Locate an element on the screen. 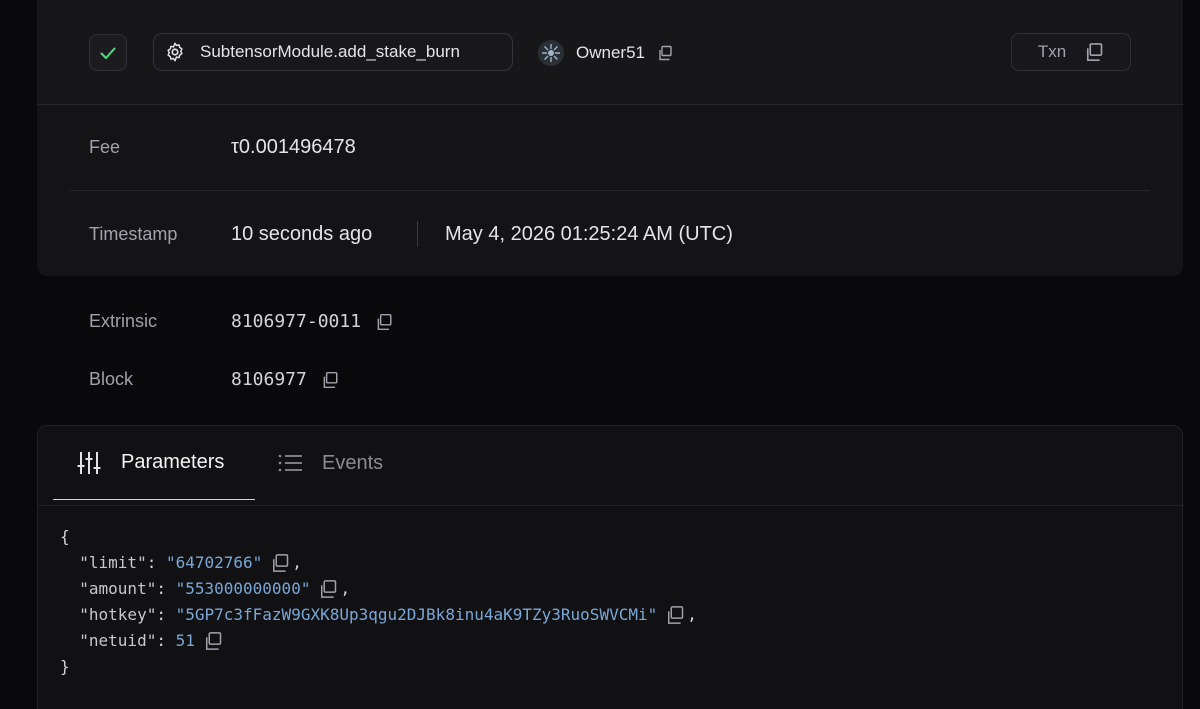 The image size is (1200, 709). owner-avatar is located at coordinates (551, 53).